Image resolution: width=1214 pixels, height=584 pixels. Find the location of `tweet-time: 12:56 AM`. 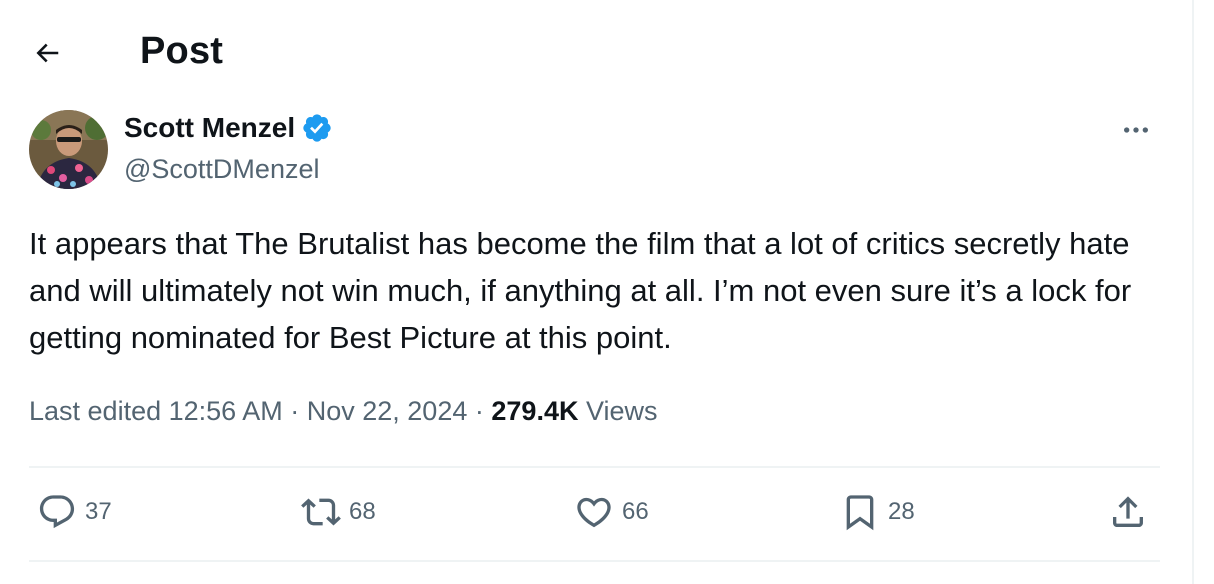

tweet-time: 12:56 AM is located at coordinates (226, 411).